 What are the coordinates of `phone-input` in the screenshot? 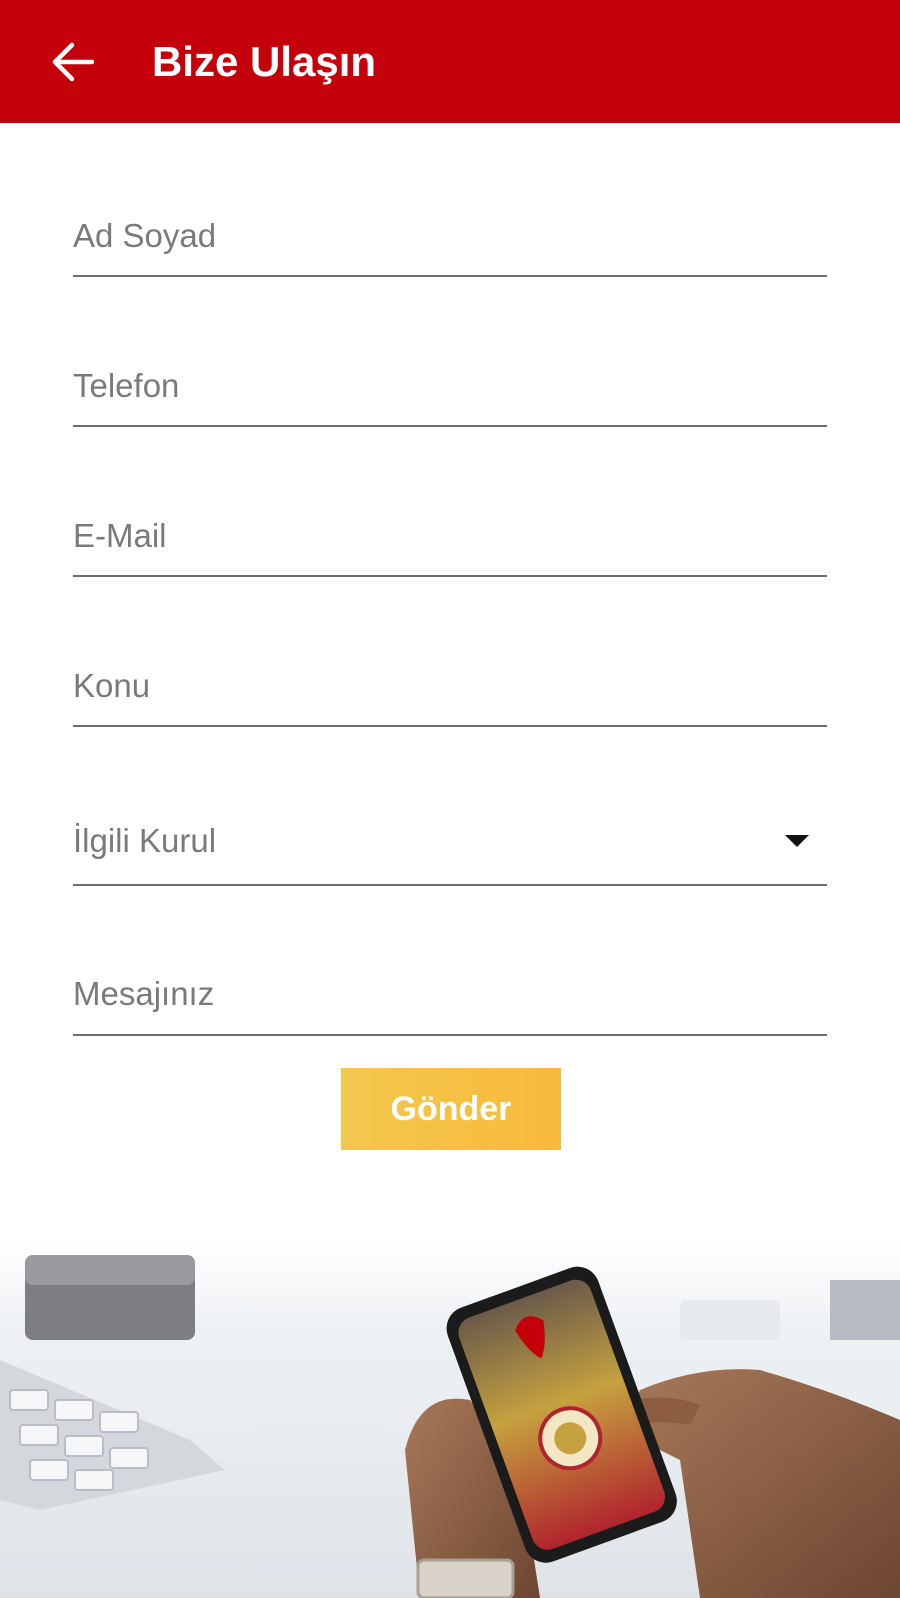 It's located at (450, 386).